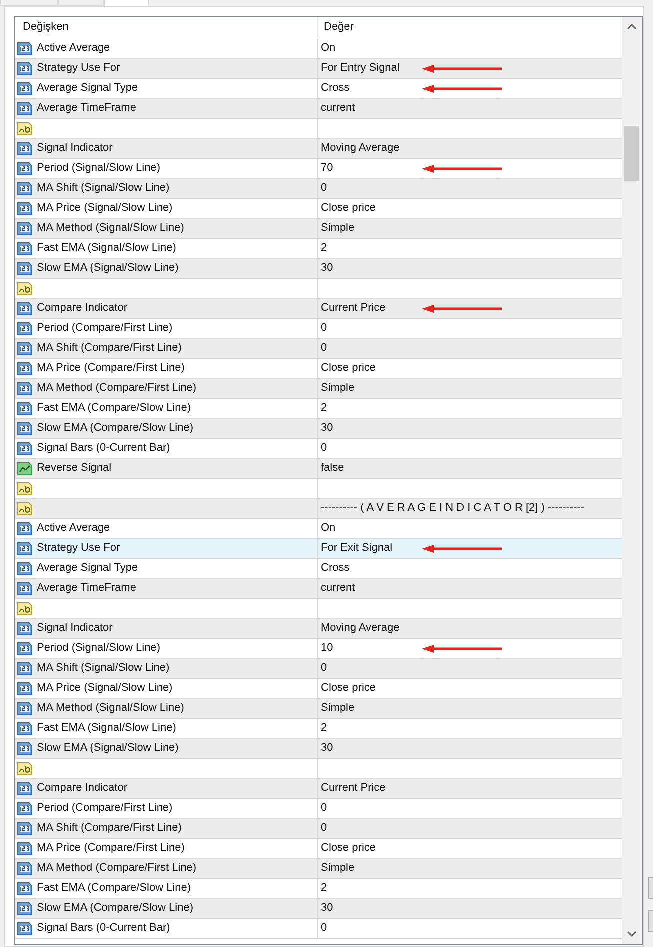 This screenshot has width=653, height=947. What do you see at coordinates (78, 548) in the screenshot?
I see `parameter-name: Strategy Use For` at bounding box center [78, 548].